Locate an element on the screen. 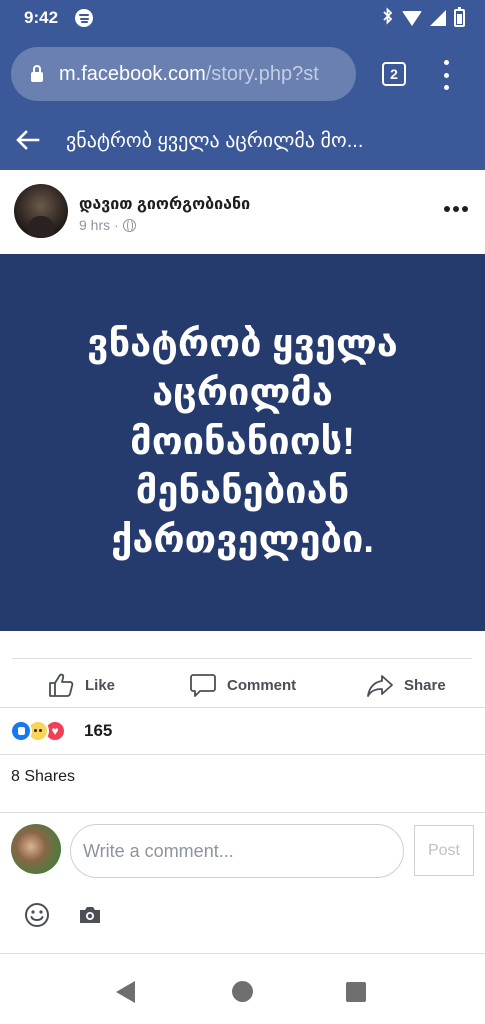  comment-input is located at coordinates (237, 851).